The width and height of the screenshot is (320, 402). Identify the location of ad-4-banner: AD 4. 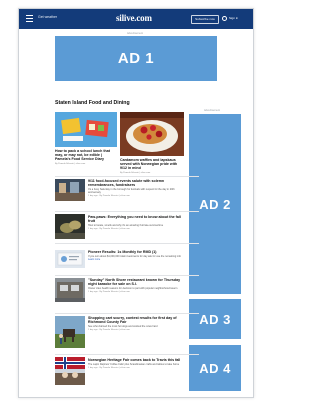
(215, 368).